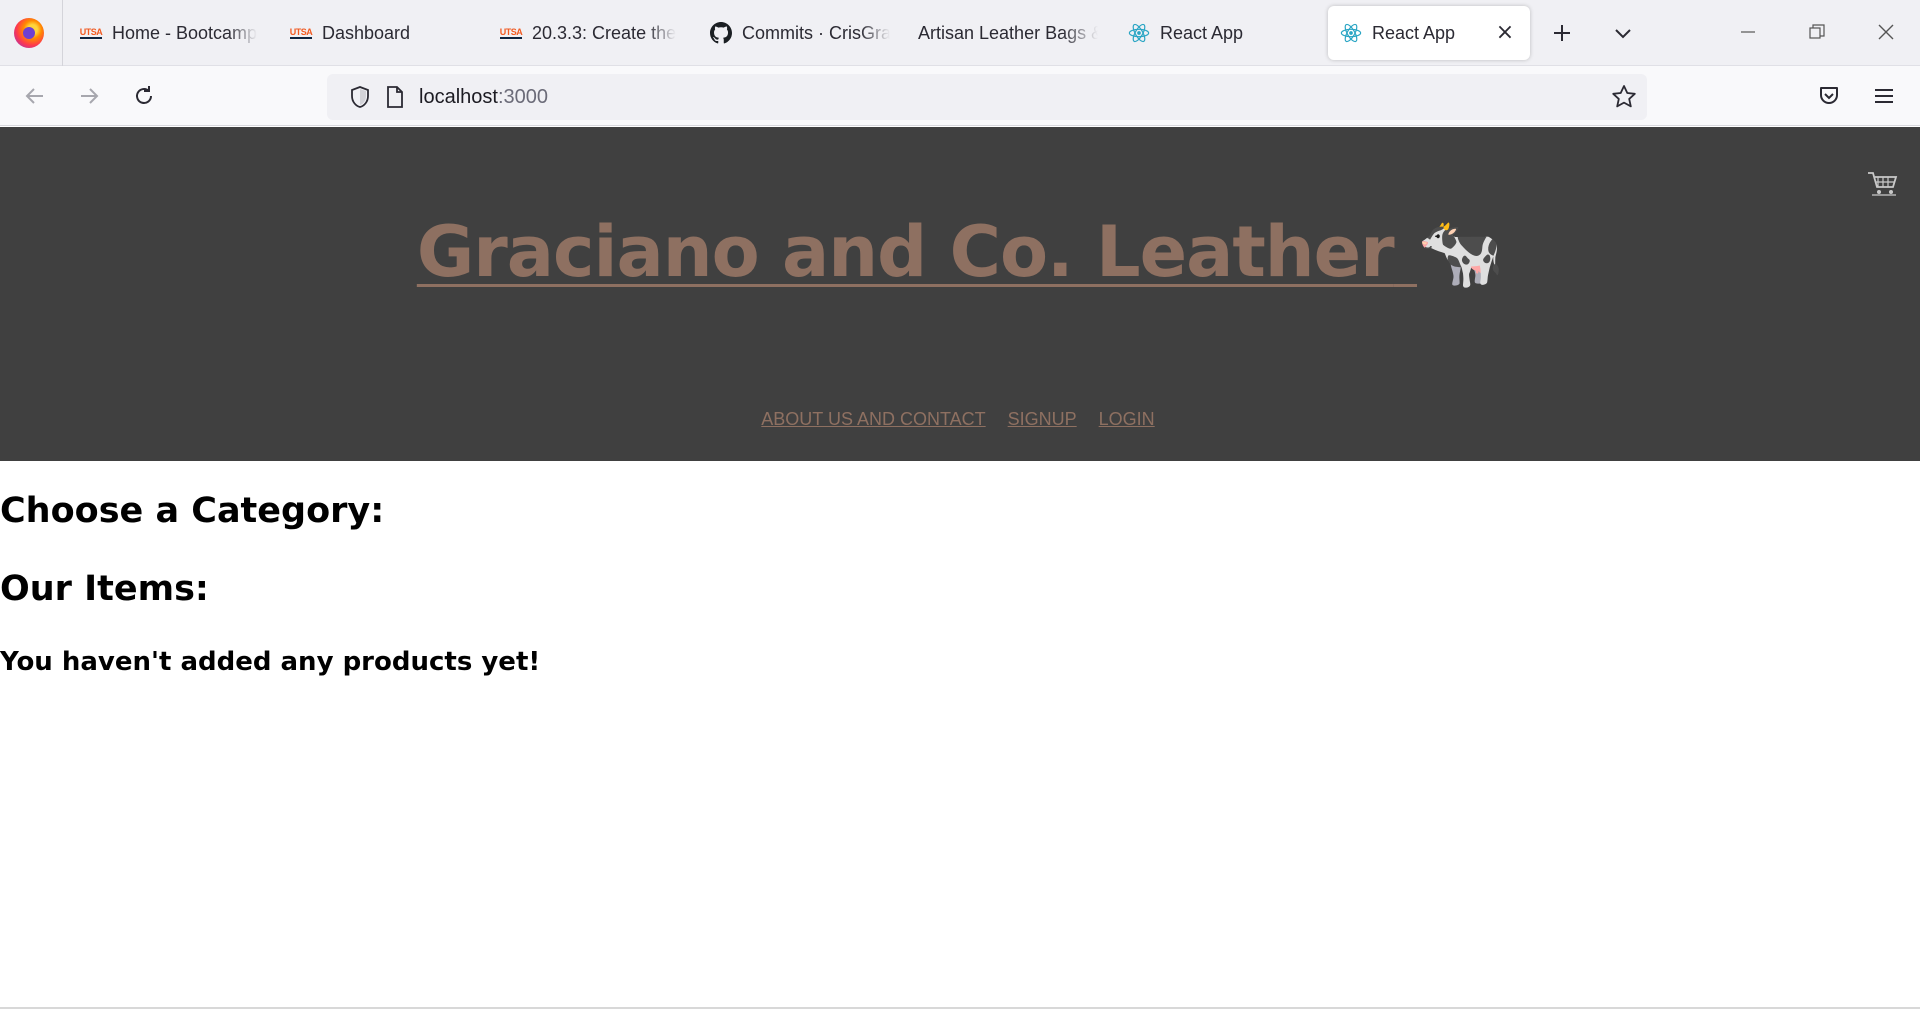  What do you see at coordinates (35, 96) in the screenshot?
I see `back-arrow-icon` at bounding box center [35, 96].